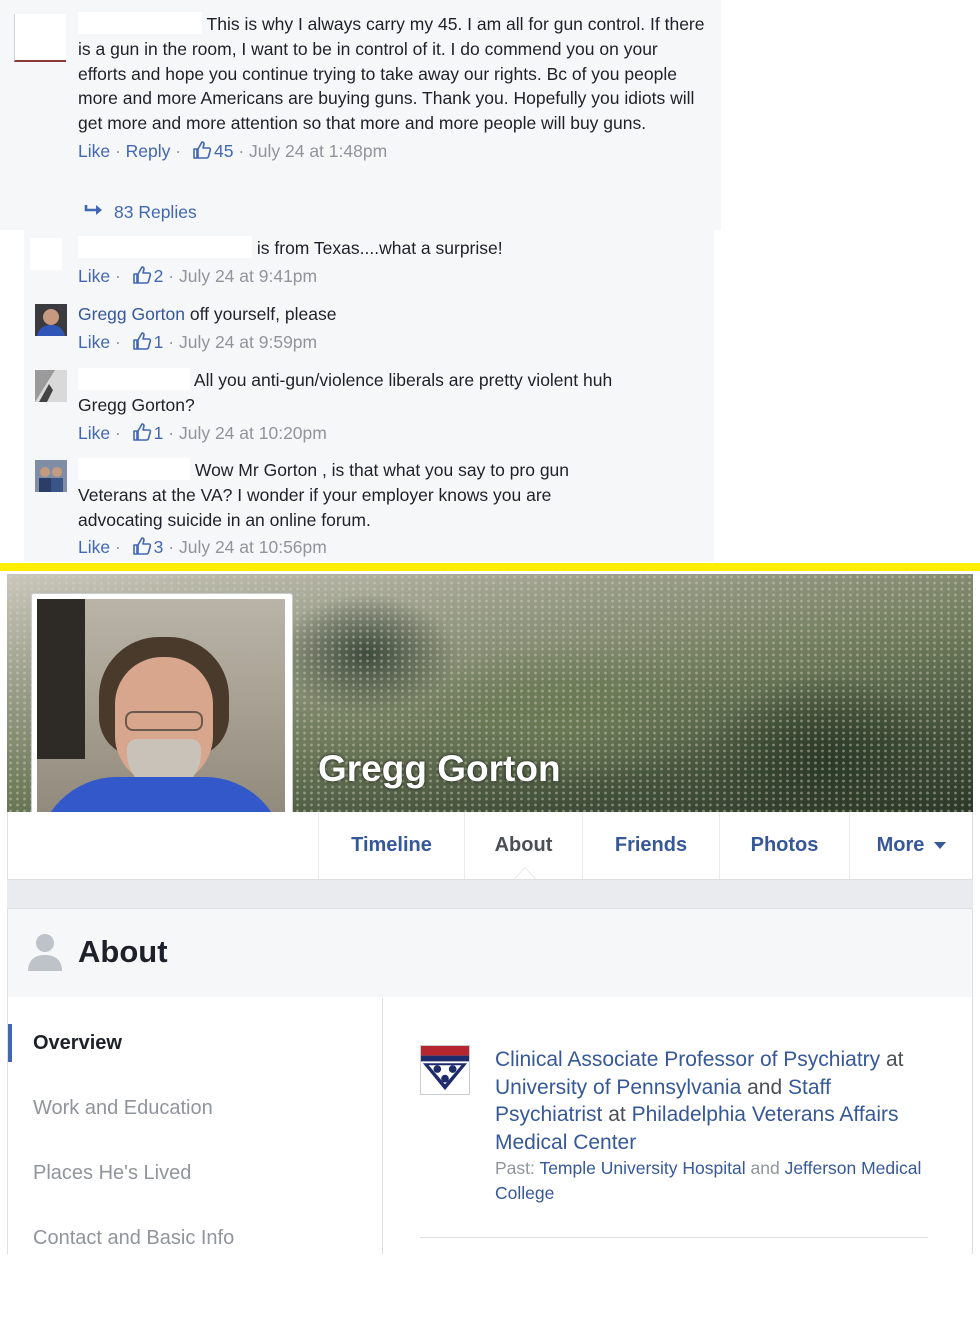  Describe the element at coordinates (140, 212) in the screenshot. I see `view-replies-link: 83 Replies` at that location.